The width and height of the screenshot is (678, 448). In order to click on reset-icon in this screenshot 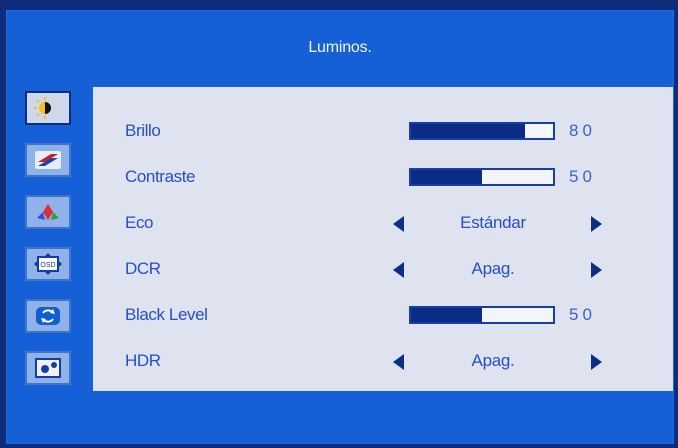, I will do `click(48, 316)`.